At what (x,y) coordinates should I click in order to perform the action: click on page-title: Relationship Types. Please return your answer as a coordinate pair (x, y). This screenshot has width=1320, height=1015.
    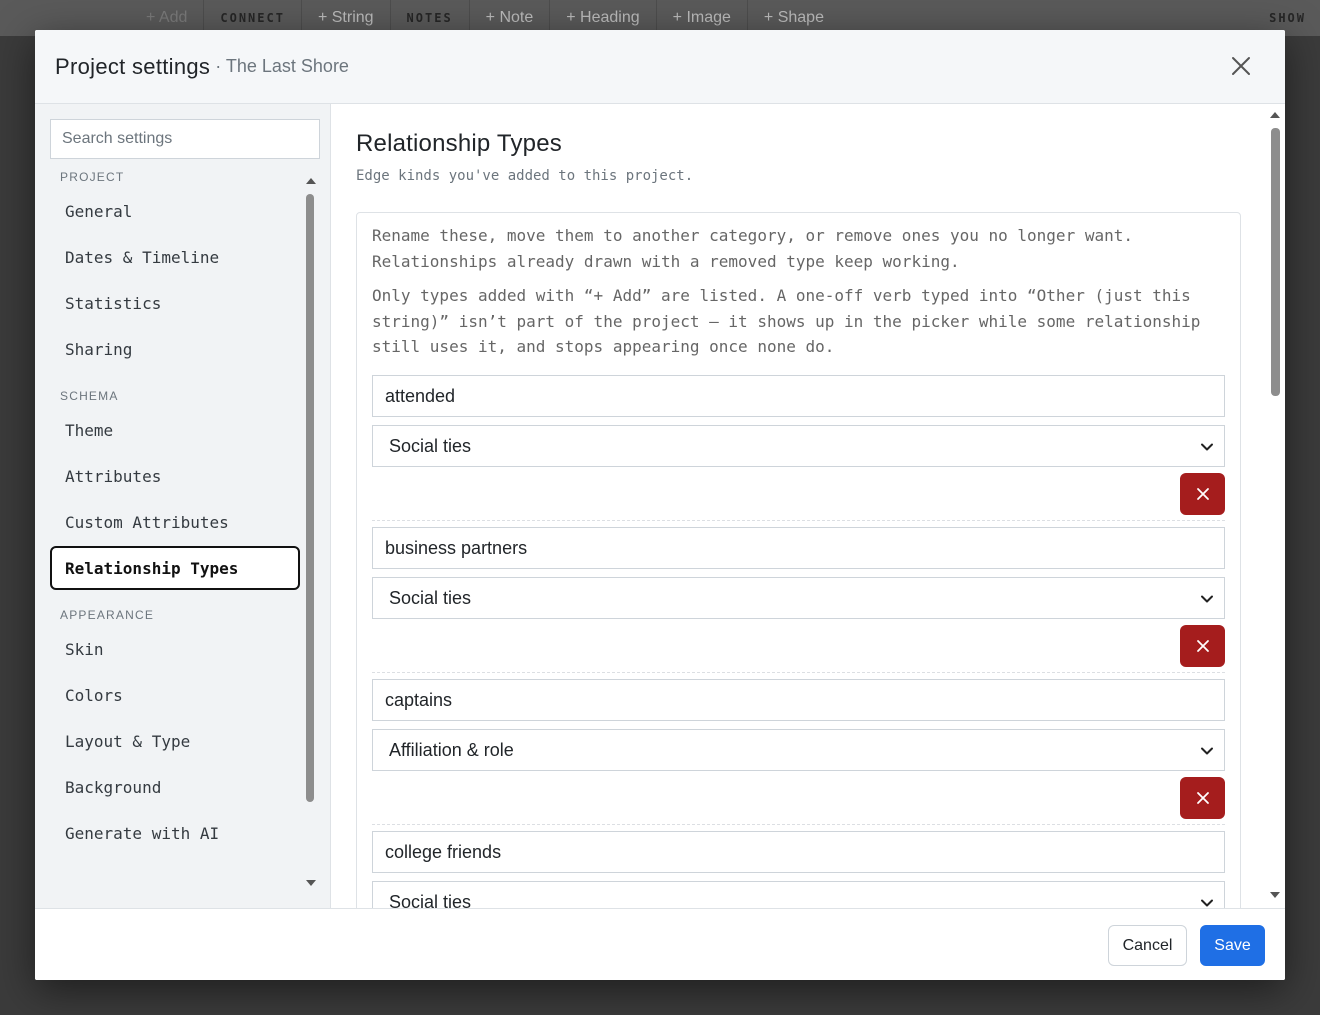
    Looking at the image, I should click on (459, 143).